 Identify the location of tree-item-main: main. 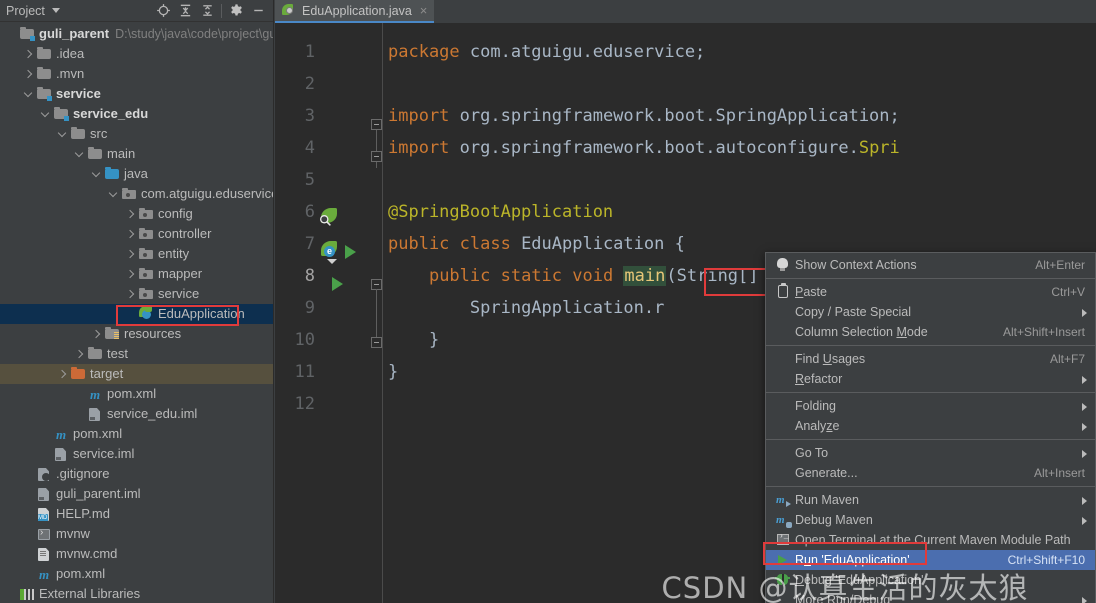
(136, 154).